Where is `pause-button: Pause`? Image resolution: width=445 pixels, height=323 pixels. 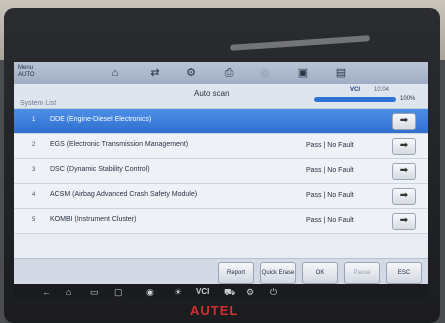 pause-button: Pause is located at coordinates (362, 273).